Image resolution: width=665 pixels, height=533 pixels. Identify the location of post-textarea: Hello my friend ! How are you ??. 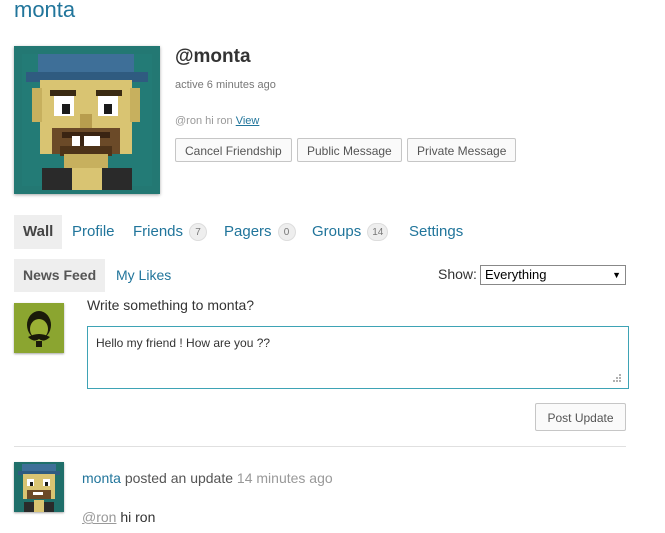
(358, 357).